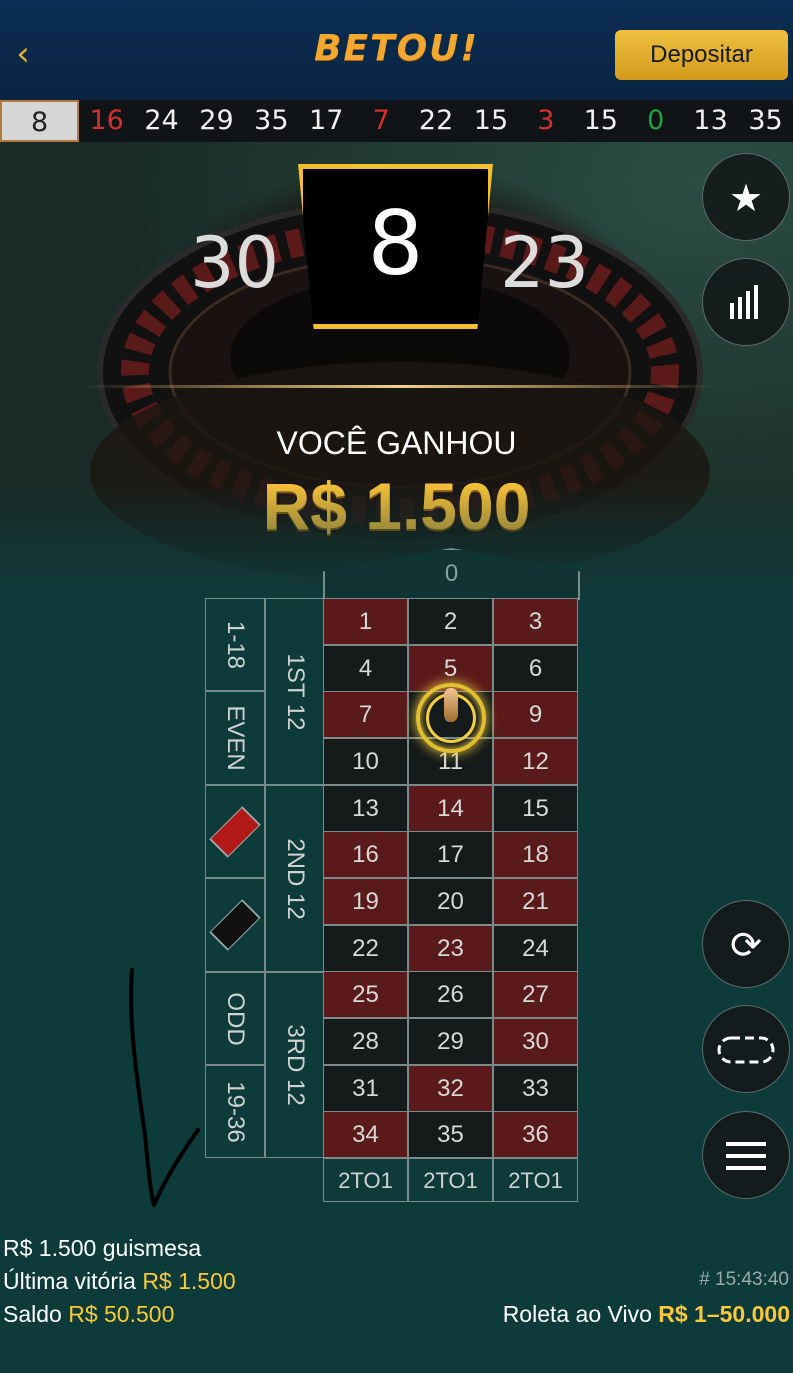 The width and height of the screenshot is (793, 1373). I want to click on low-bet: 1-18, so click(235, 644).